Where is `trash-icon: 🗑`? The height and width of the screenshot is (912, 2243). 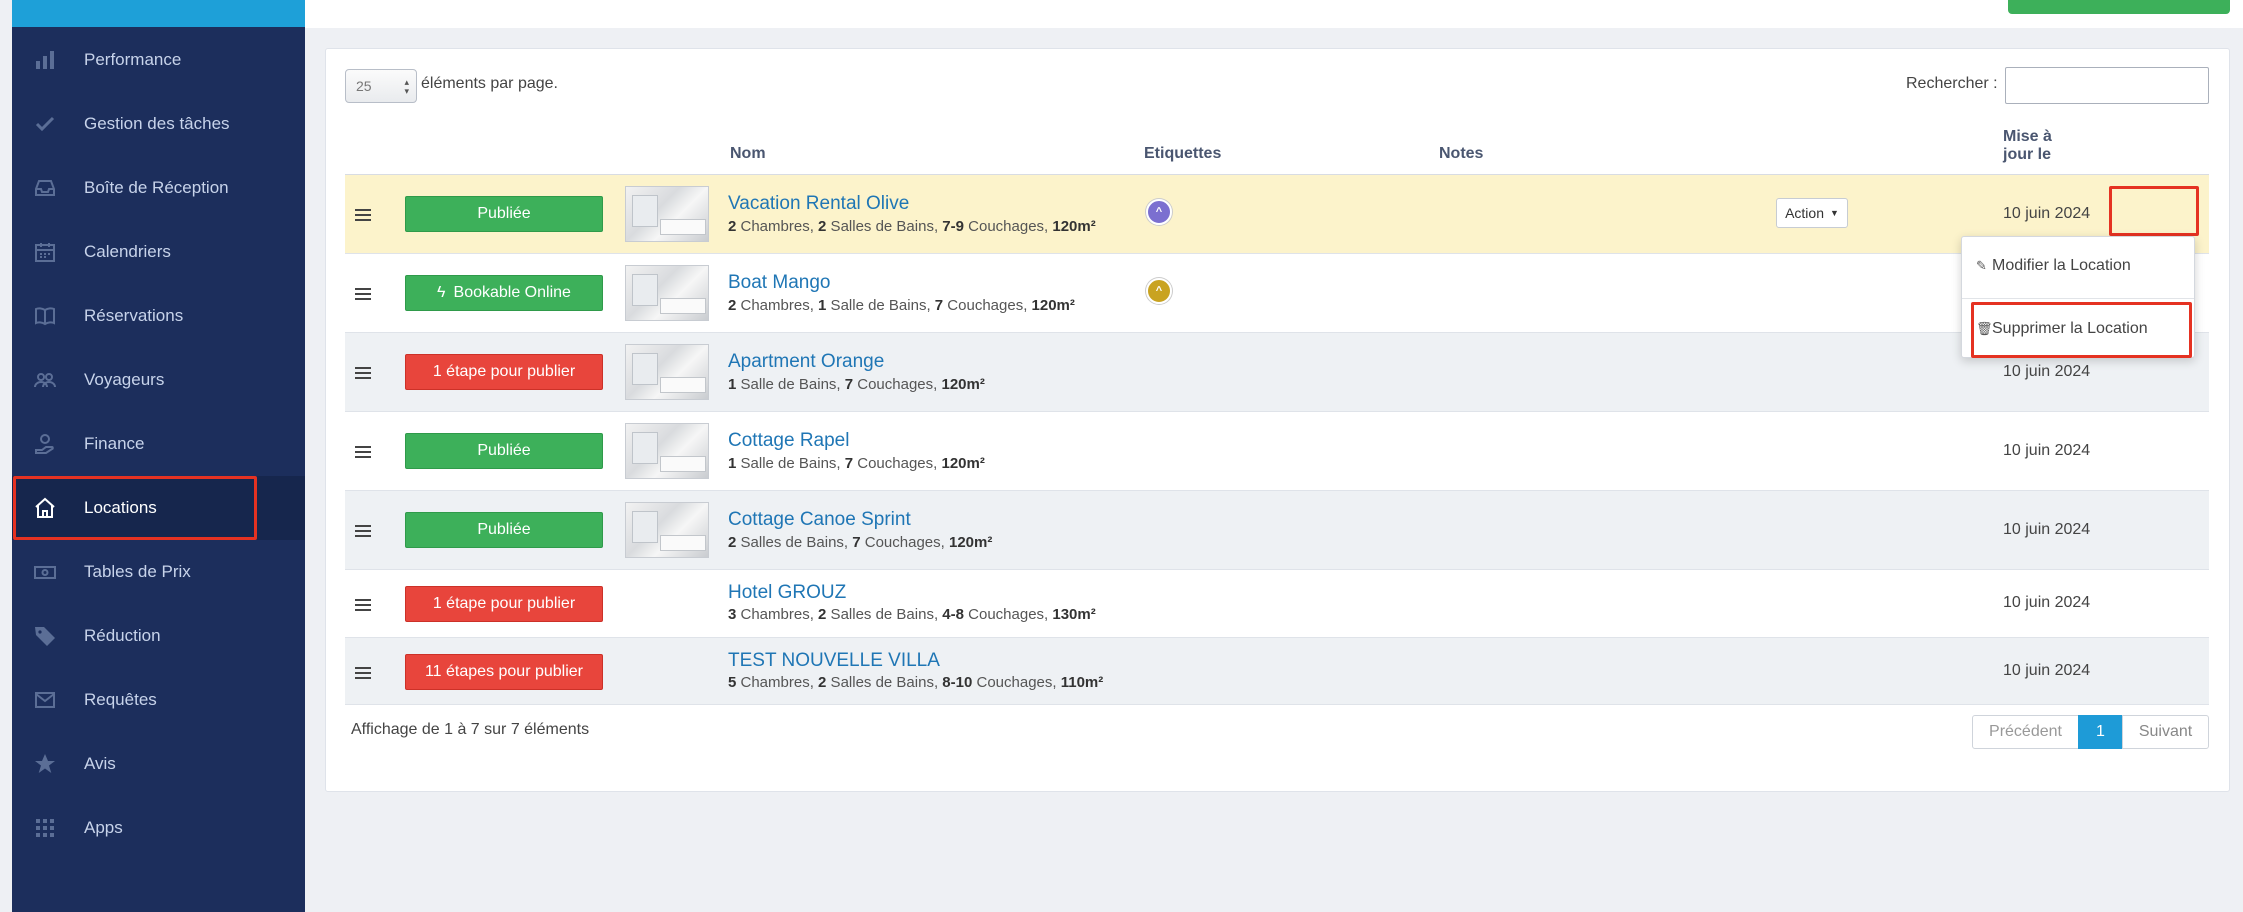 trash-icon: 🗑 is located at coordinates (1984, 328).